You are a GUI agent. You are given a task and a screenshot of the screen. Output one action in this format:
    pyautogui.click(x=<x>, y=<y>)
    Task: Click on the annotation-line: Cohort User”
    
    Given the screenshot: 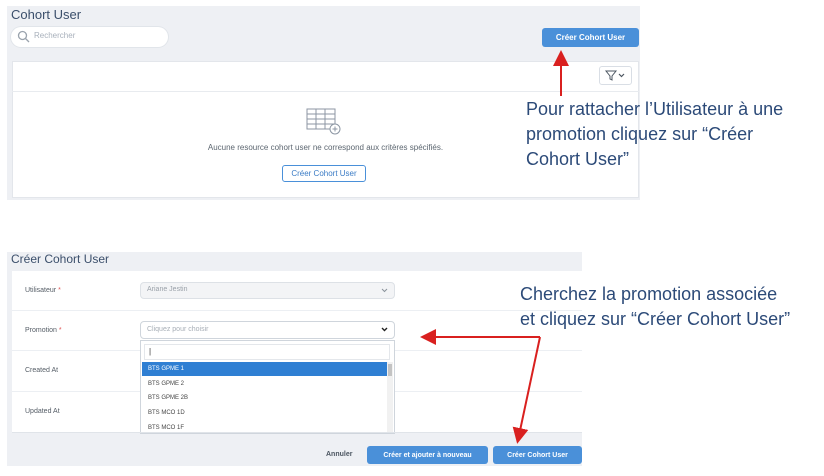 What is the action you would take?
    pyautogui.click(x=578, y=159)
    